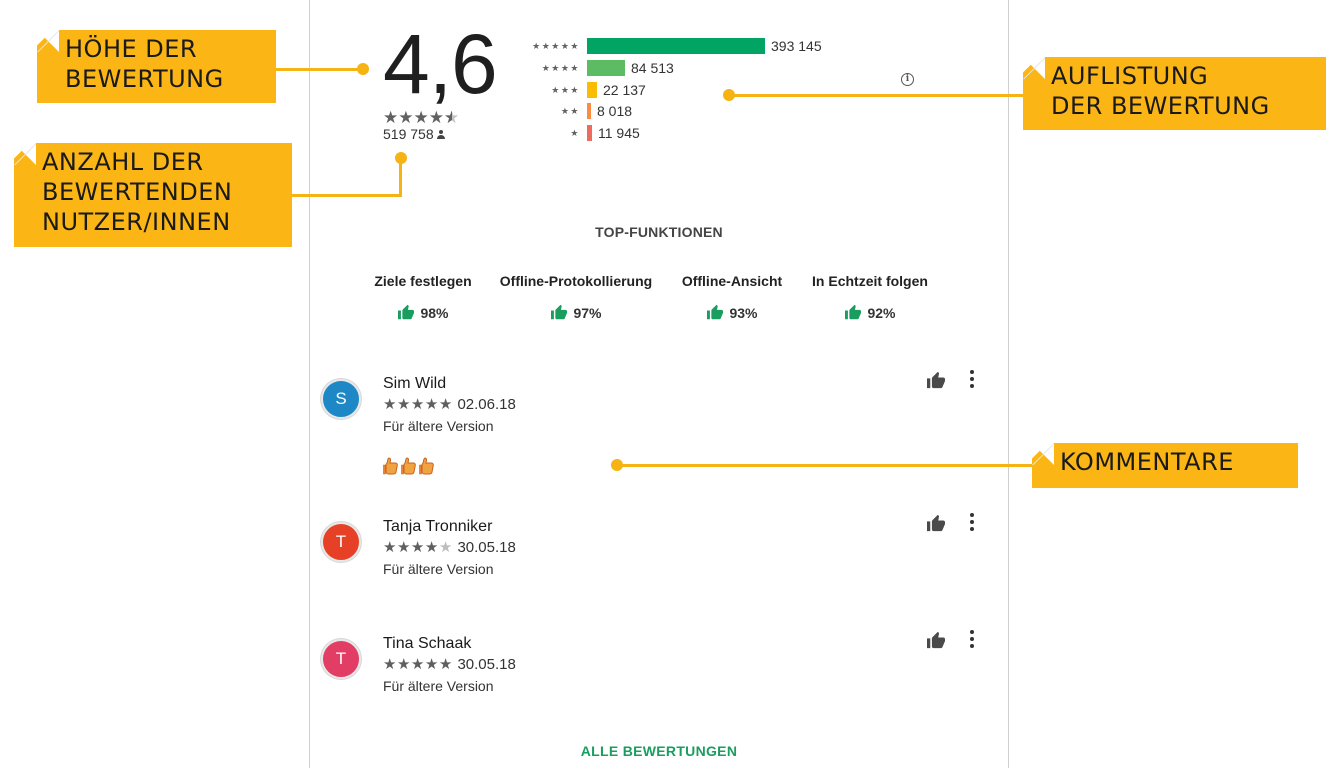 The width and height of the screenshot is (1339, 768). What do you see at coordinates (486, 404) in the screenshot?
I see `review-date: 02.06.18` at bounding box center [486, 404].